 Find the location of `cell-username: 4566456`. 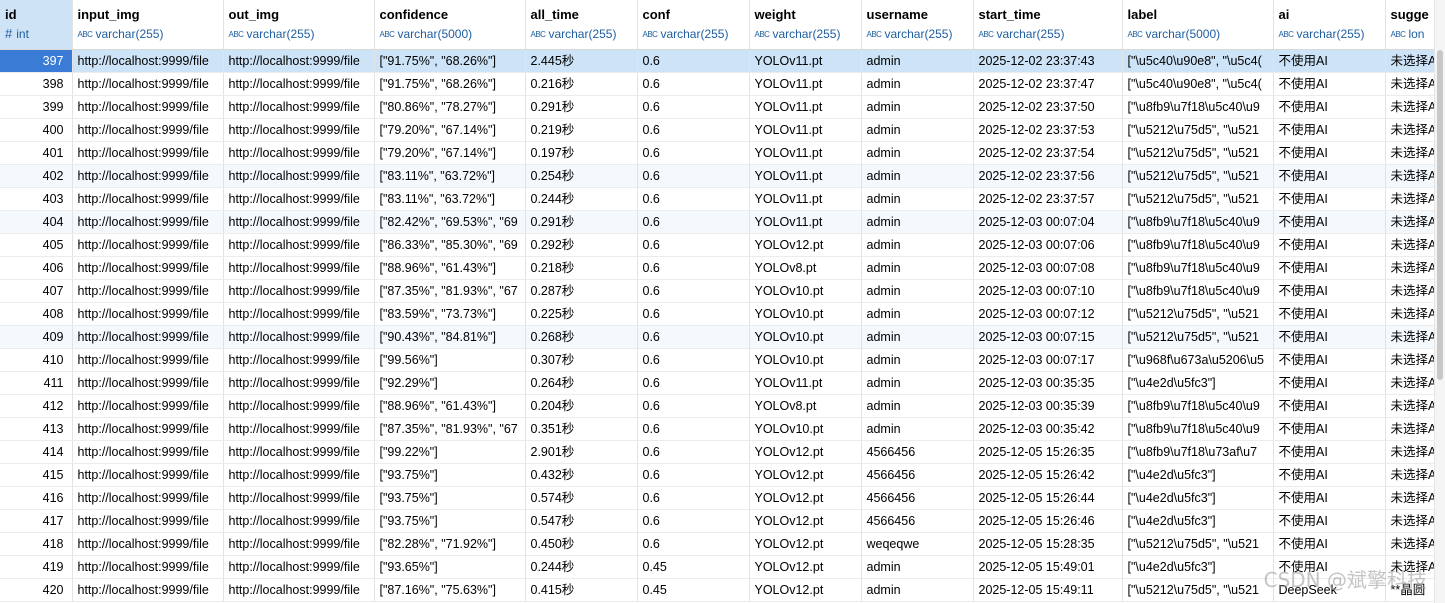

cell-username: 4566456 is located at coordinates (917, 498).